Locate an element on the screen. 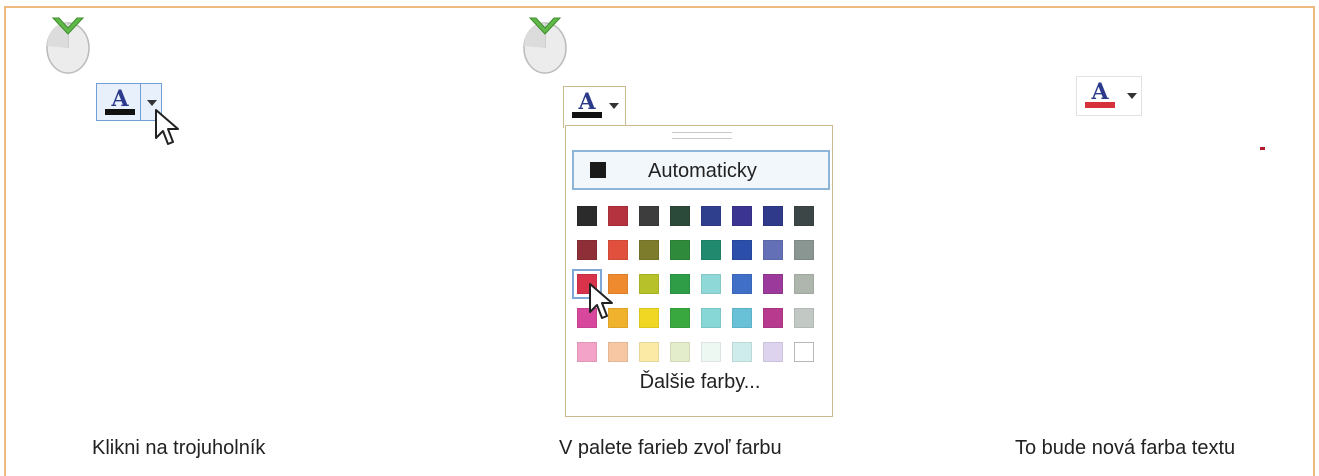 The width and height of the screenshot is (1319, 476). automatic-color-swatch is located at coordinates (598, 170).